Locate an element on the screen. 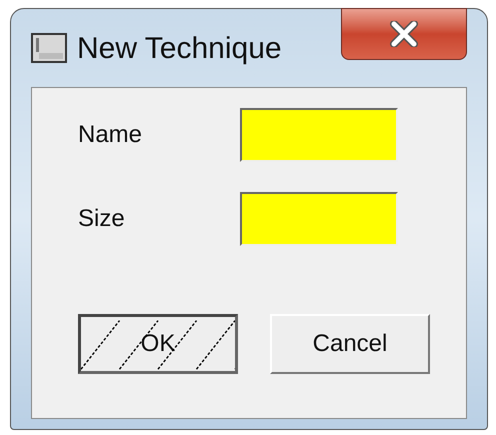 Image resolution: width=496 pixels, height=435 pixels. window-app-icon is located at coordinates (49, 48).